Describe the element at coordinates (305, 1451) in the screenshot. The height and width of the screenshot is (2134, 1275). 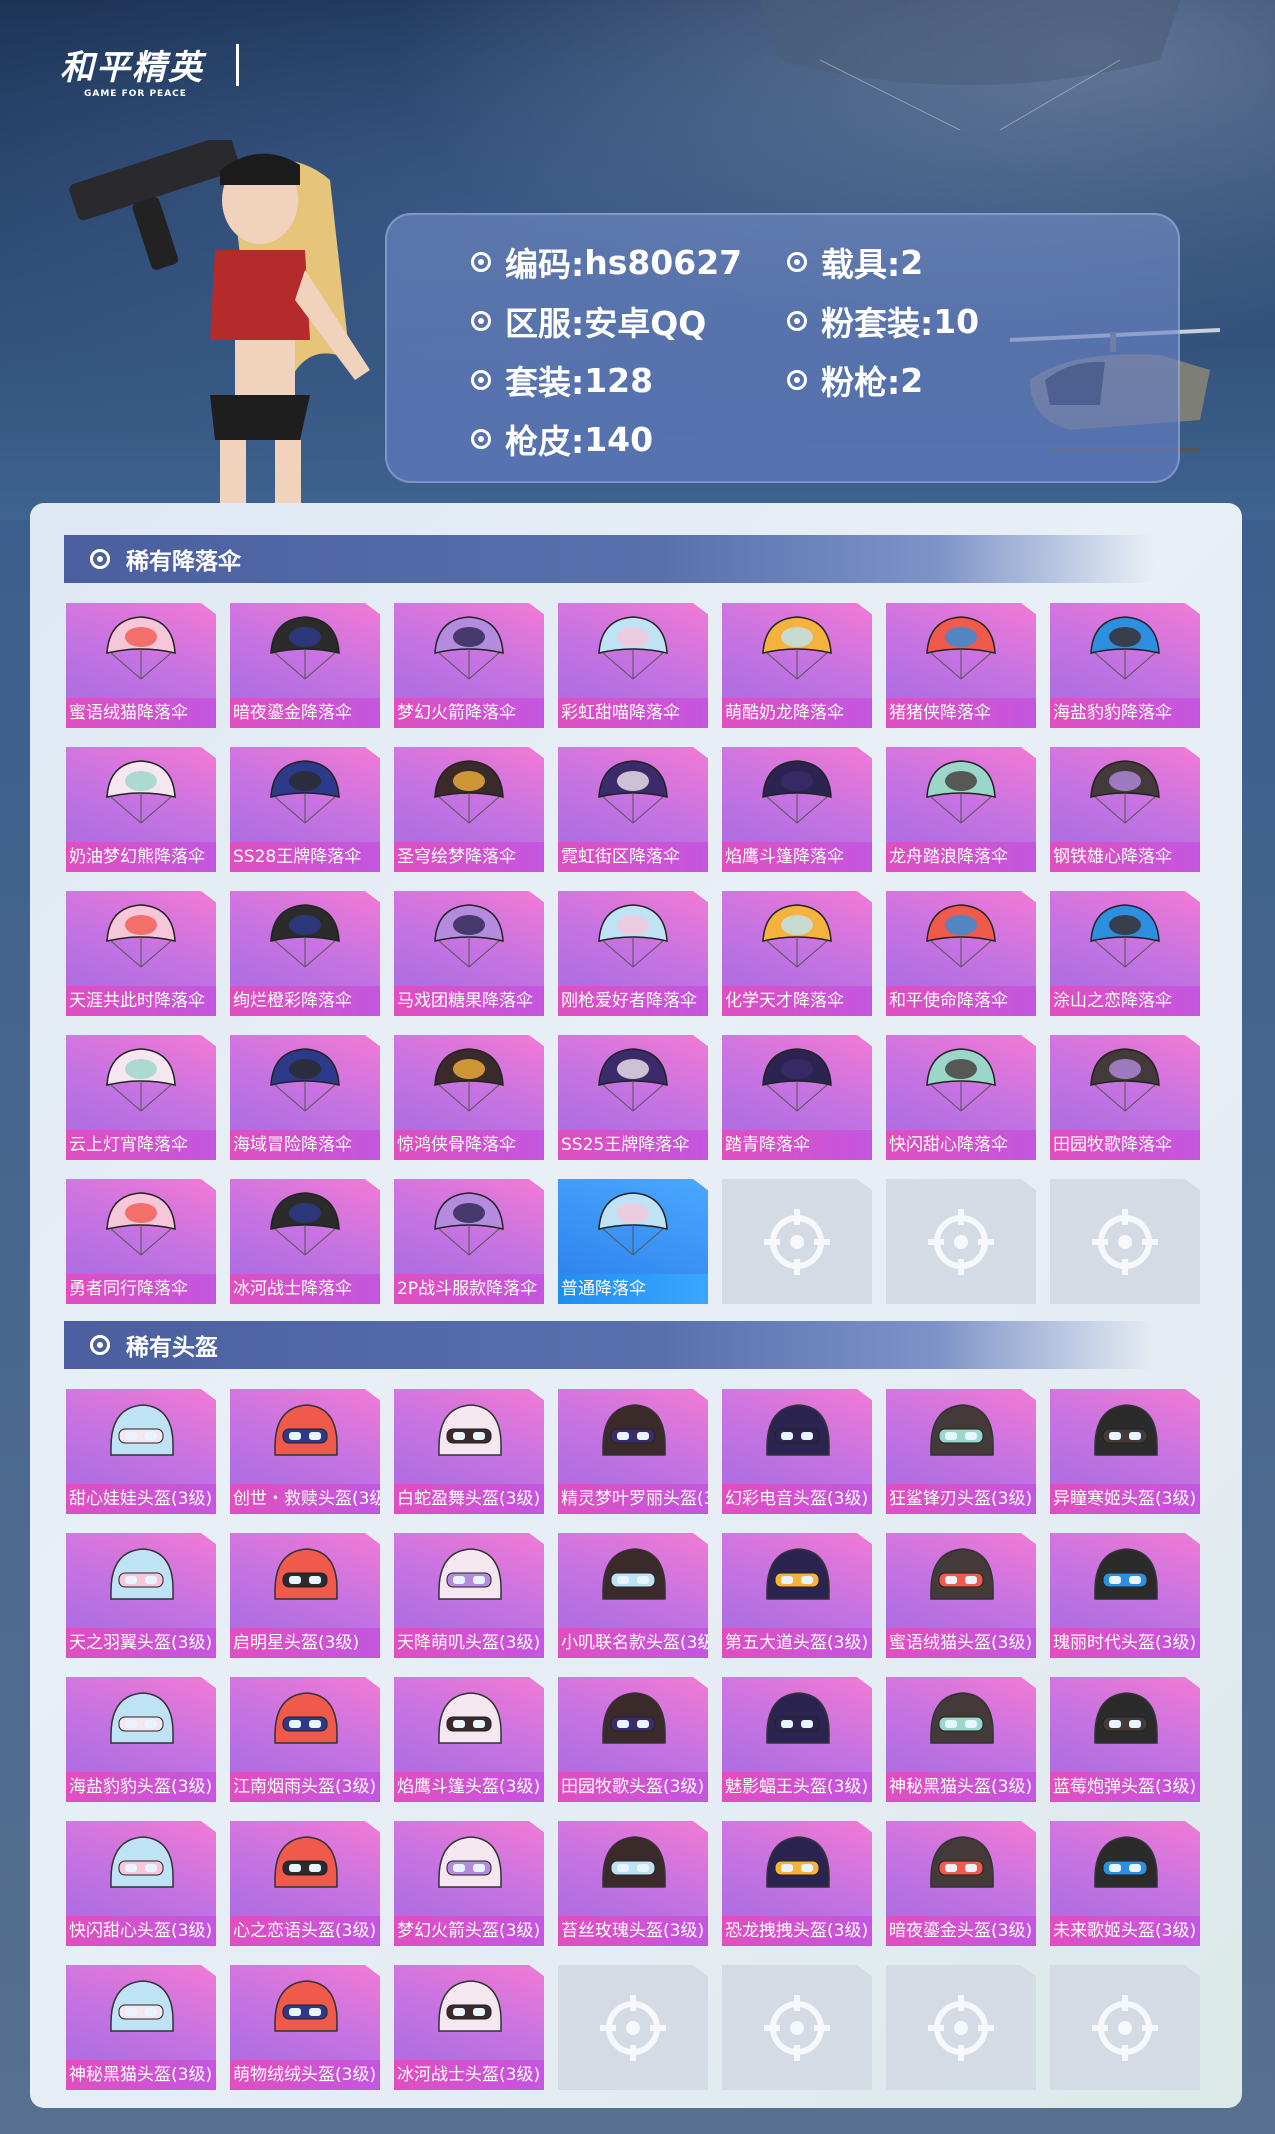
I see `helmet-tile: 创世・救赎头盔(3级)` at that location.